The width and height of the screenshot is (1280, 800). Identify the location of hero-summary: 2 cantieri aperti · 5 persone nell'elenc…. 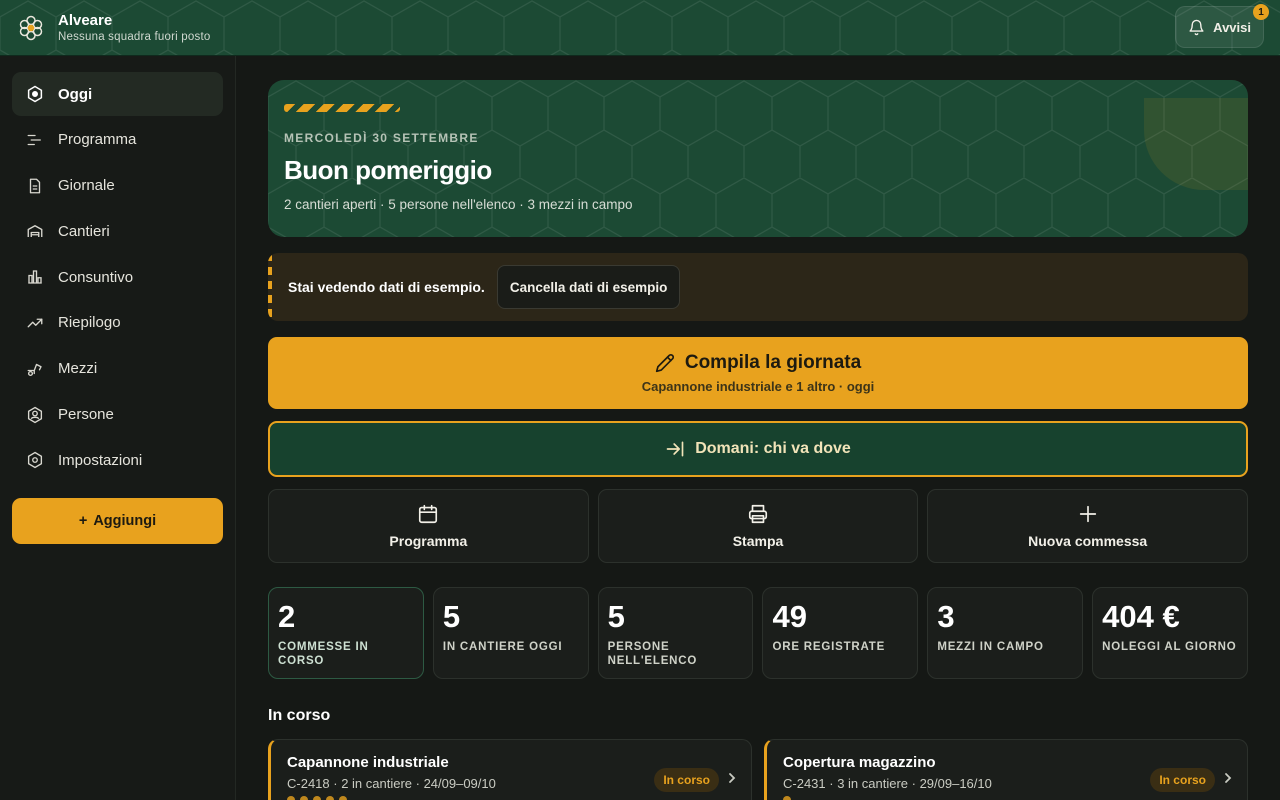
(458, 204).